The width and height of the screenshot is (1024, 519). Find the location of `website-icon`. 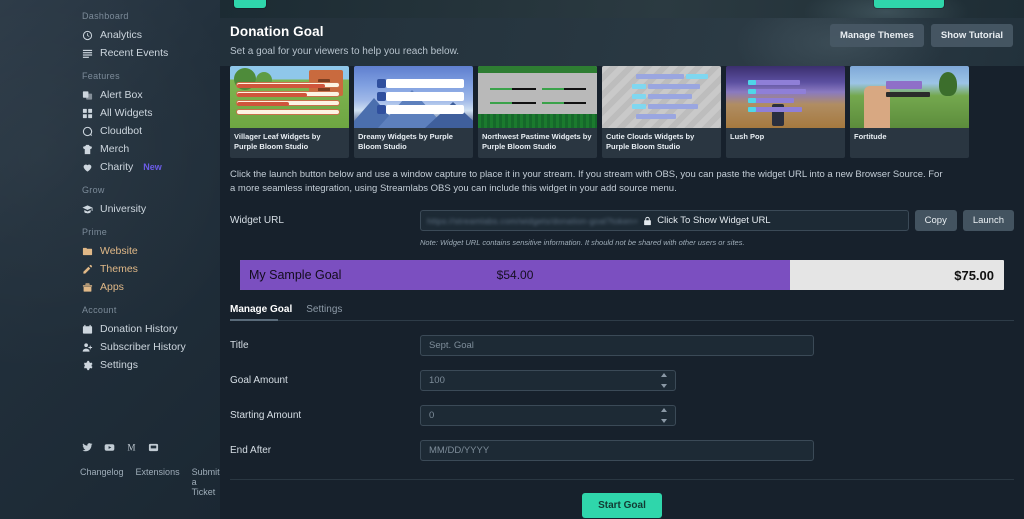

website-icon is located at coordinates (87, 251).